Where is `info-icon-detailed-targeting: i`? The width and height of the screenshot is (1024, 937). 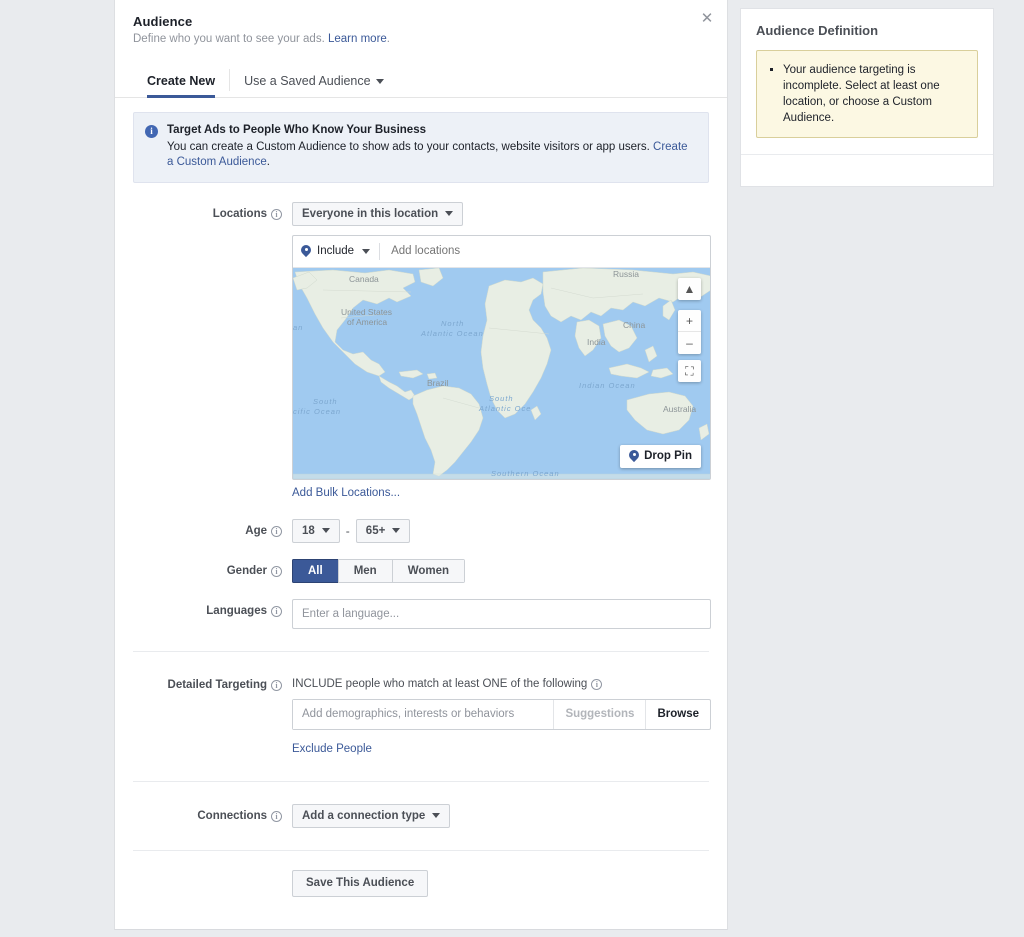 info-icon-detailed-targeting: i is located at coordinates (276, 685).